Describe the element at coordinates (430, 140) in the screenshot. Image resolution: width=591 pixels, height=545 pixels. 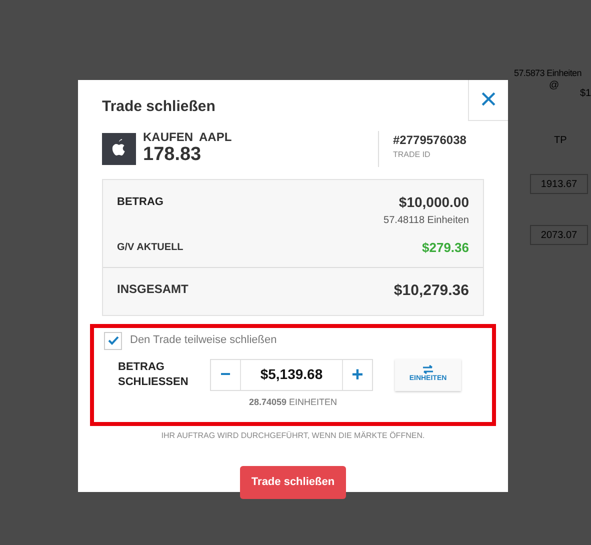
I see `trade-id: #2779576038` at that location.